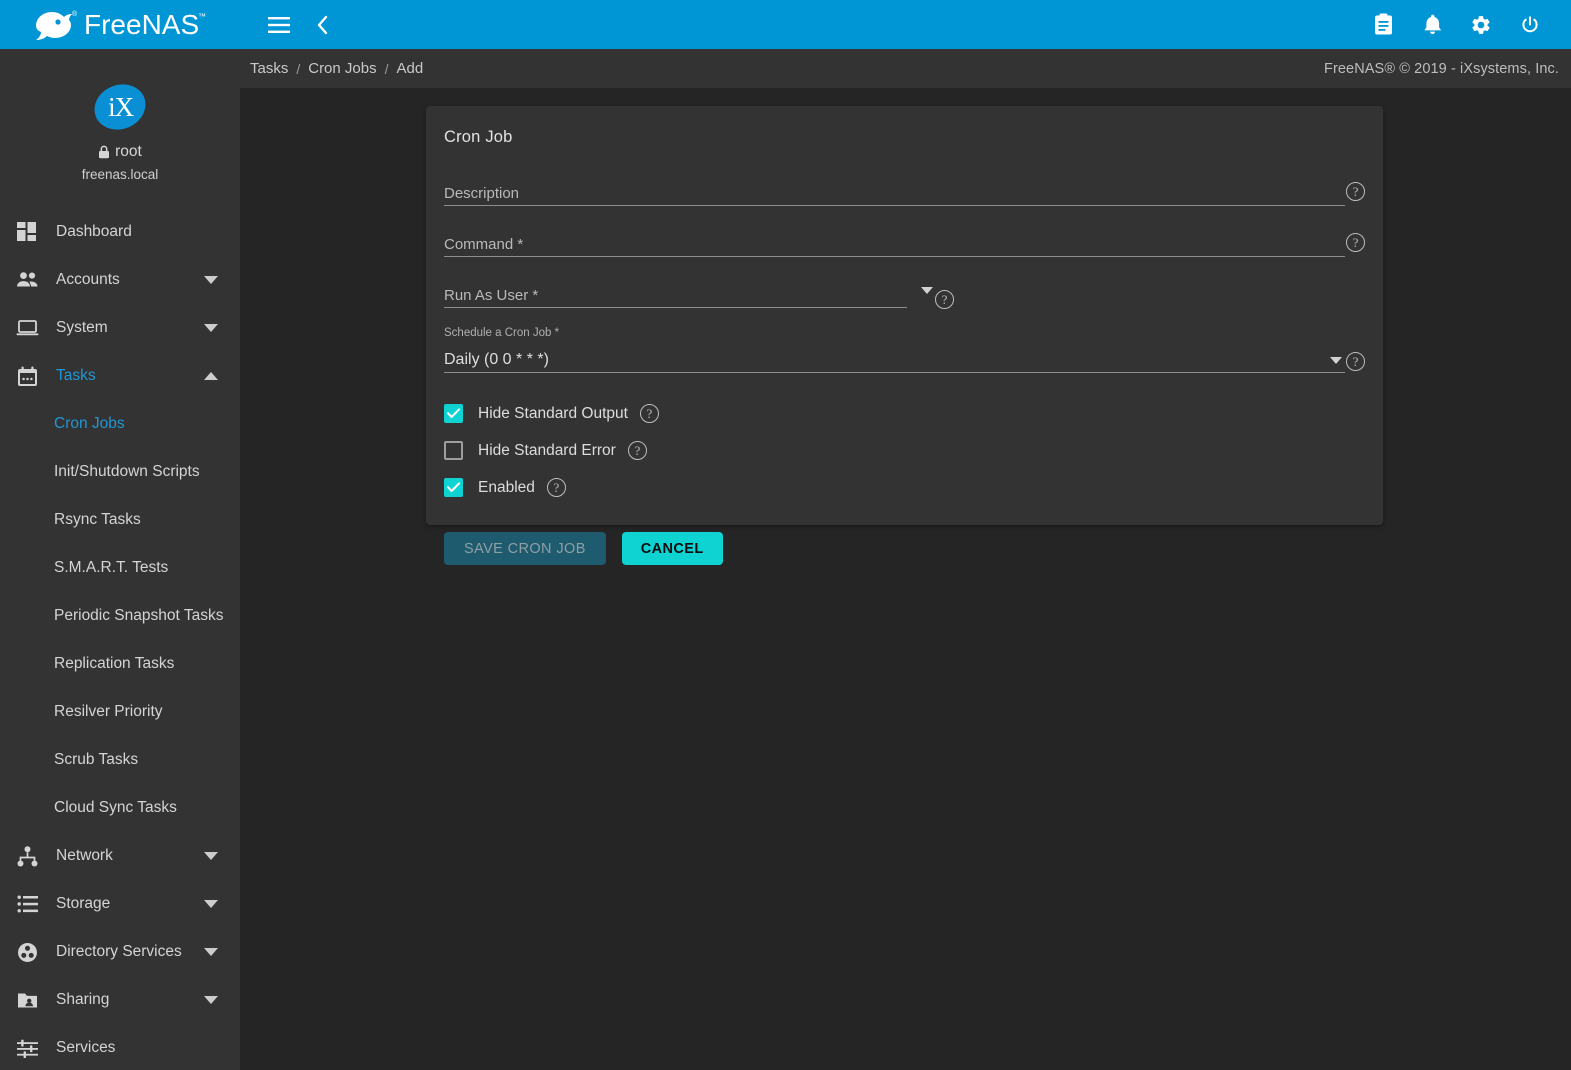 Image resolution: width=1571 pixels, height=1070 pixels. I want to click on sidebar-item-label: Services, so click(86, 1047).